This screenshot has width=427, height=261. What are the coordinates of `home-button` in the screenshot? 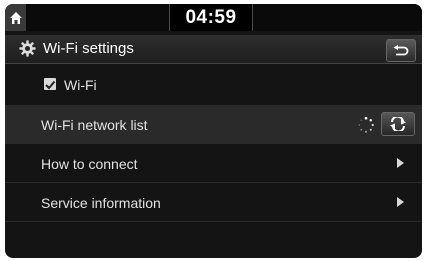 It's located at (15, 17).